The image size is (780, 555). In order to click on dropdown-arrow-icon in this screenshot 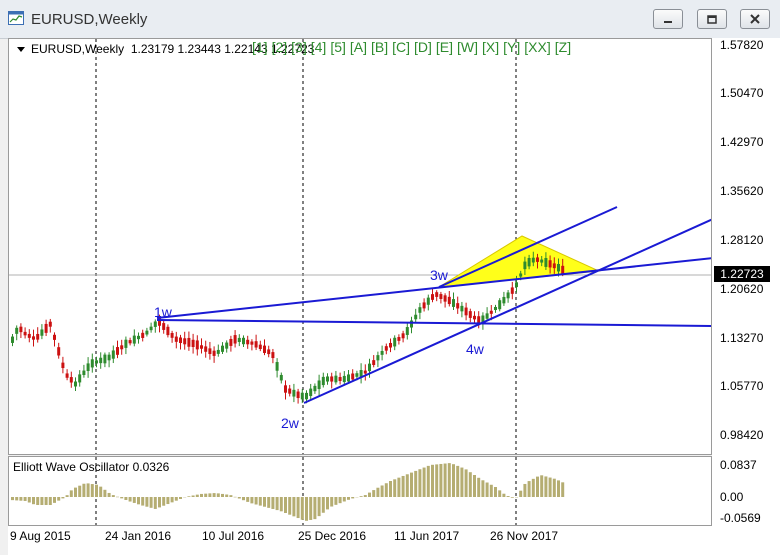, I will do `click(21, 50)`.